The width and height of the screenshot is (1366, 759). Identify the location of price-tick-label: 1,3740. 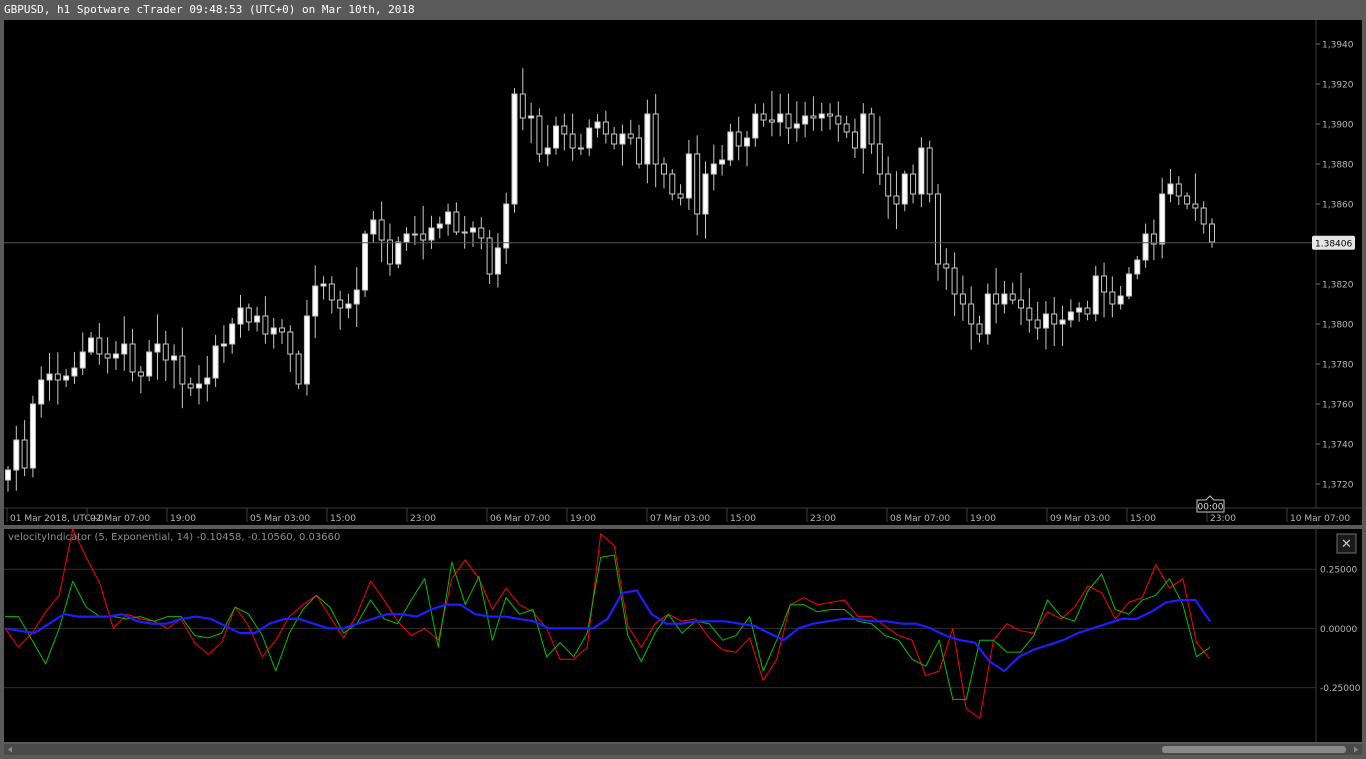
(1338, 446).